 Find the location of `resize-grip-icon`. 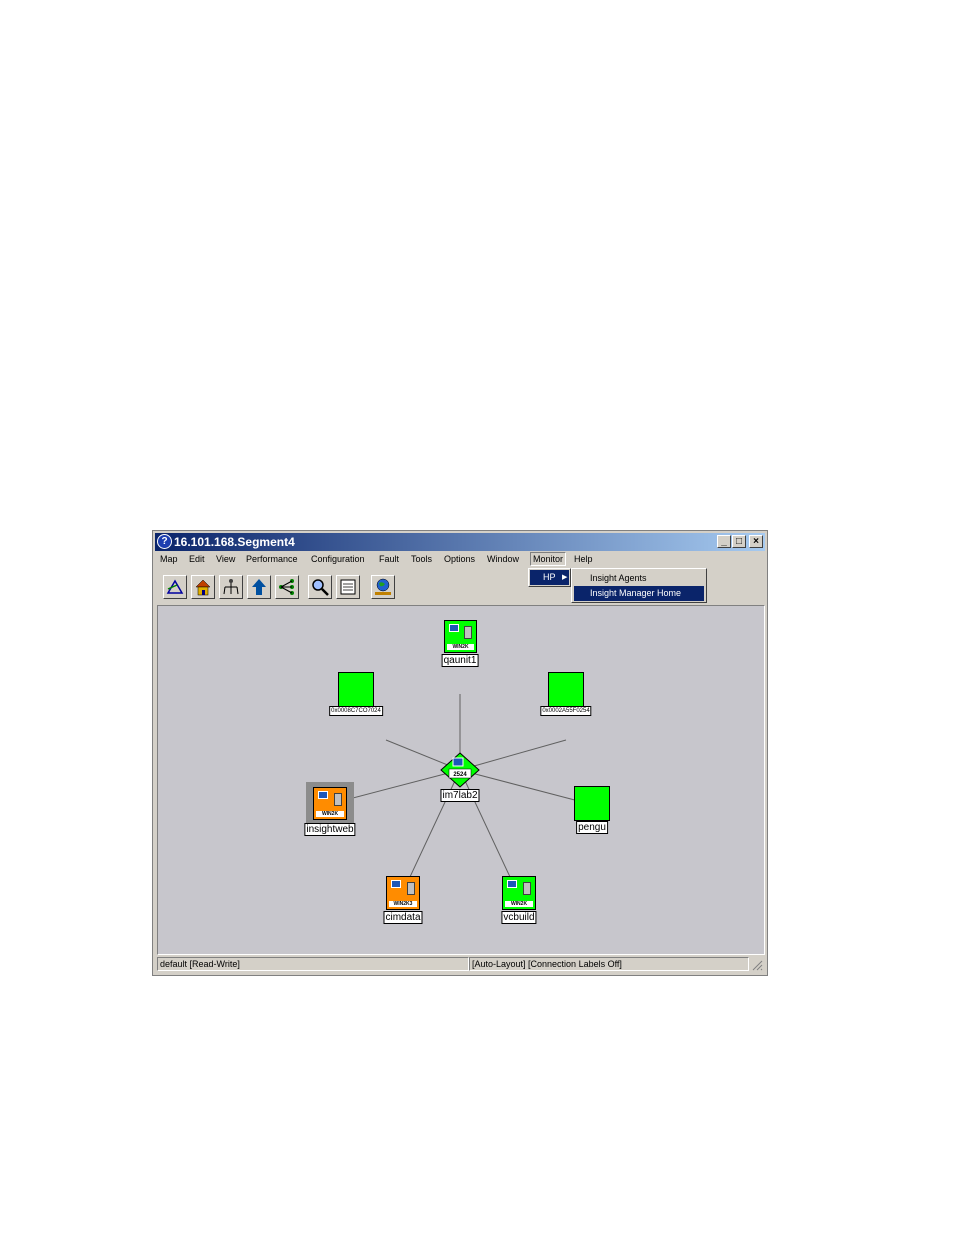

resize-grip-icon is located at coordinates (757, 965).